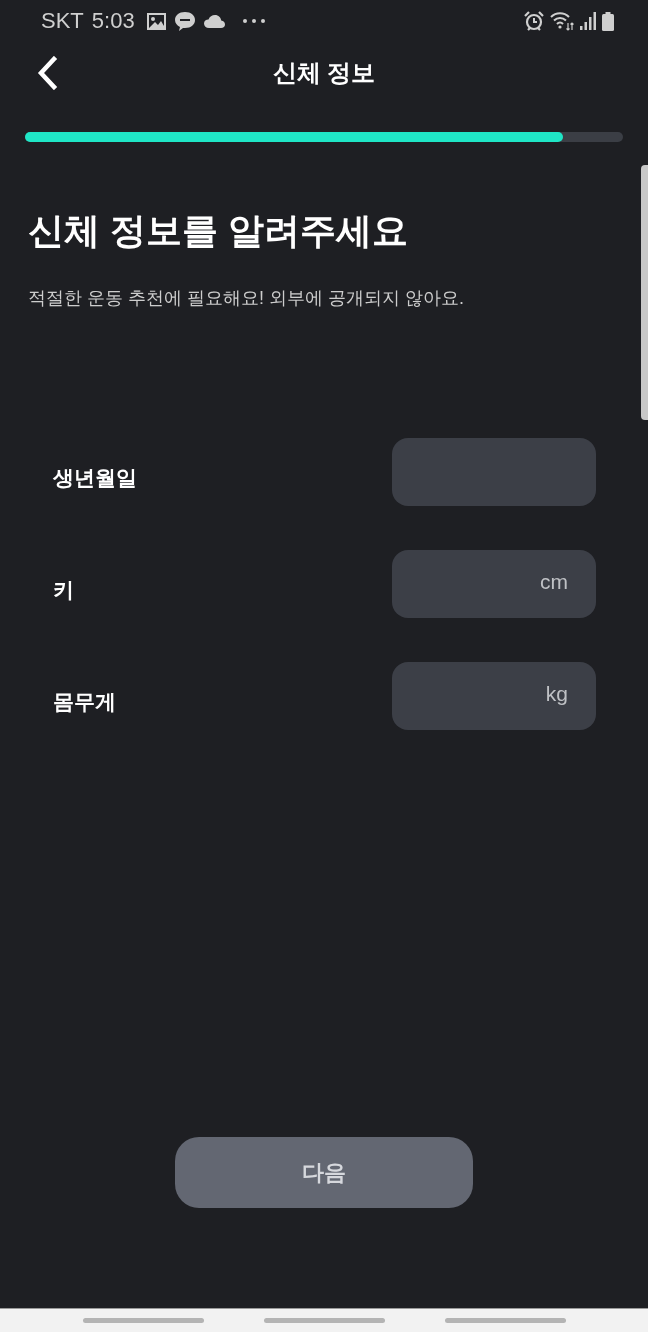  What do you see at coordinates (562, 21) in the screenshot?
I see `wifi-icon` at bounding box center [562, 21].